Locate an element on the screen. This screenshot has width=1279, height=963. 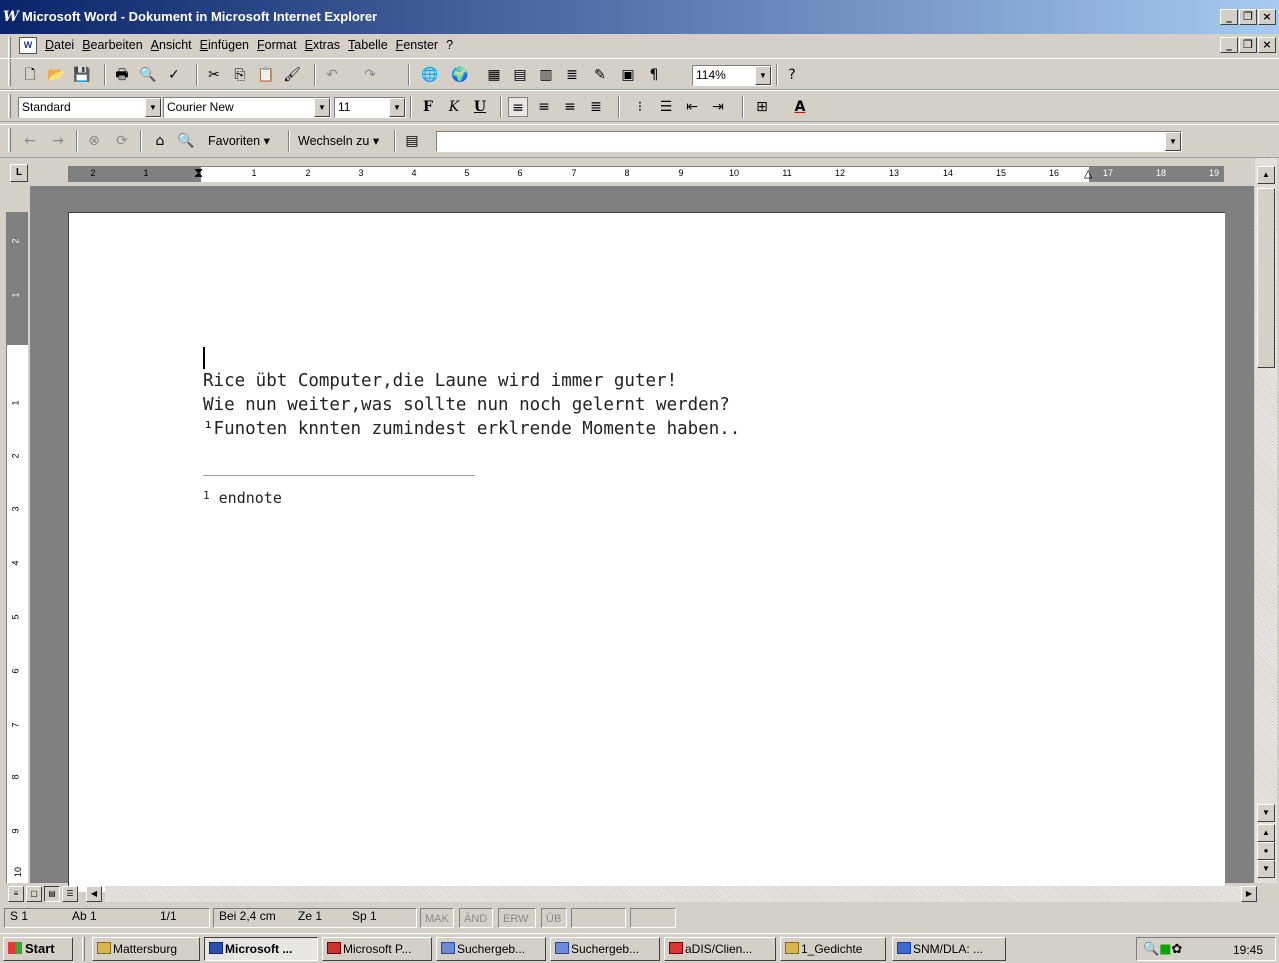
print-icon: 🖶 is located at coordinates (122, 75).